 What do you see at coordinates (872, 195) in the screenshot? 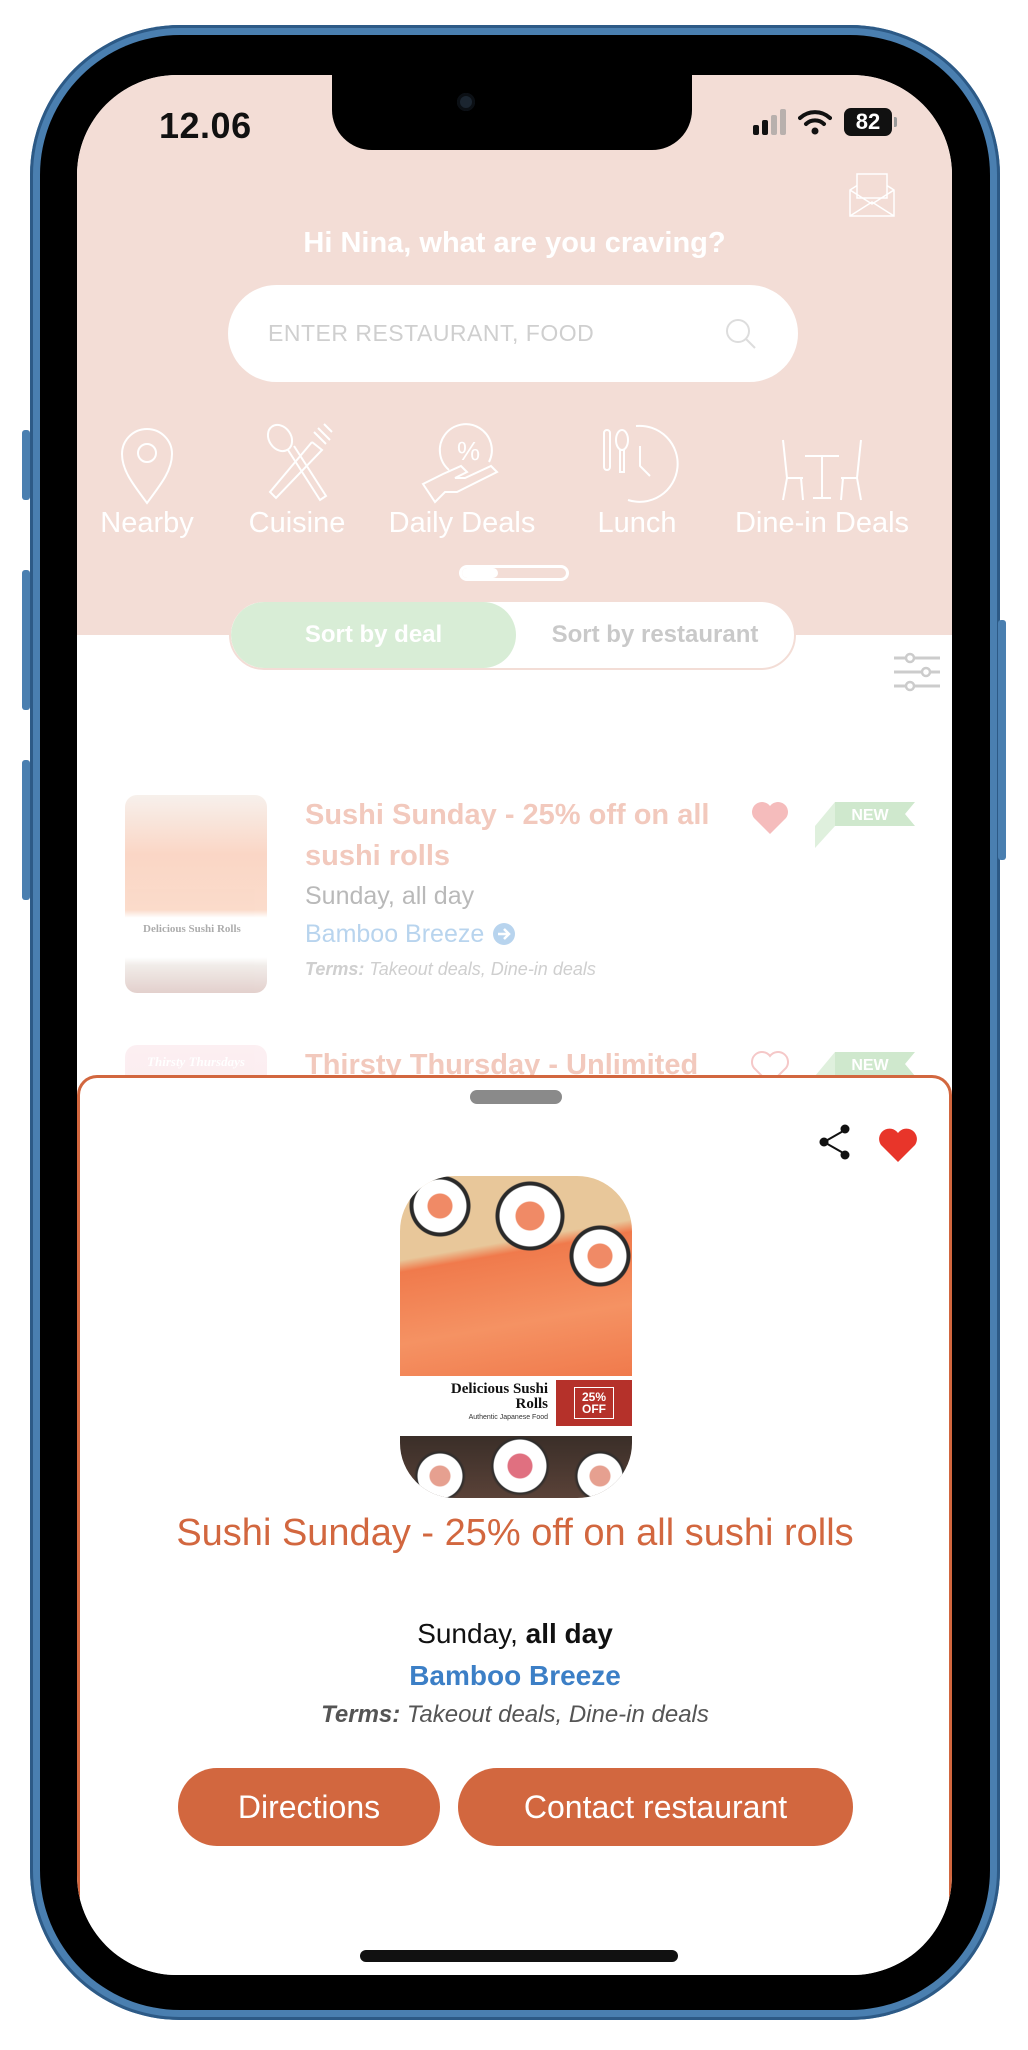
I see `mail-icon` at bounding box center [872, 195].